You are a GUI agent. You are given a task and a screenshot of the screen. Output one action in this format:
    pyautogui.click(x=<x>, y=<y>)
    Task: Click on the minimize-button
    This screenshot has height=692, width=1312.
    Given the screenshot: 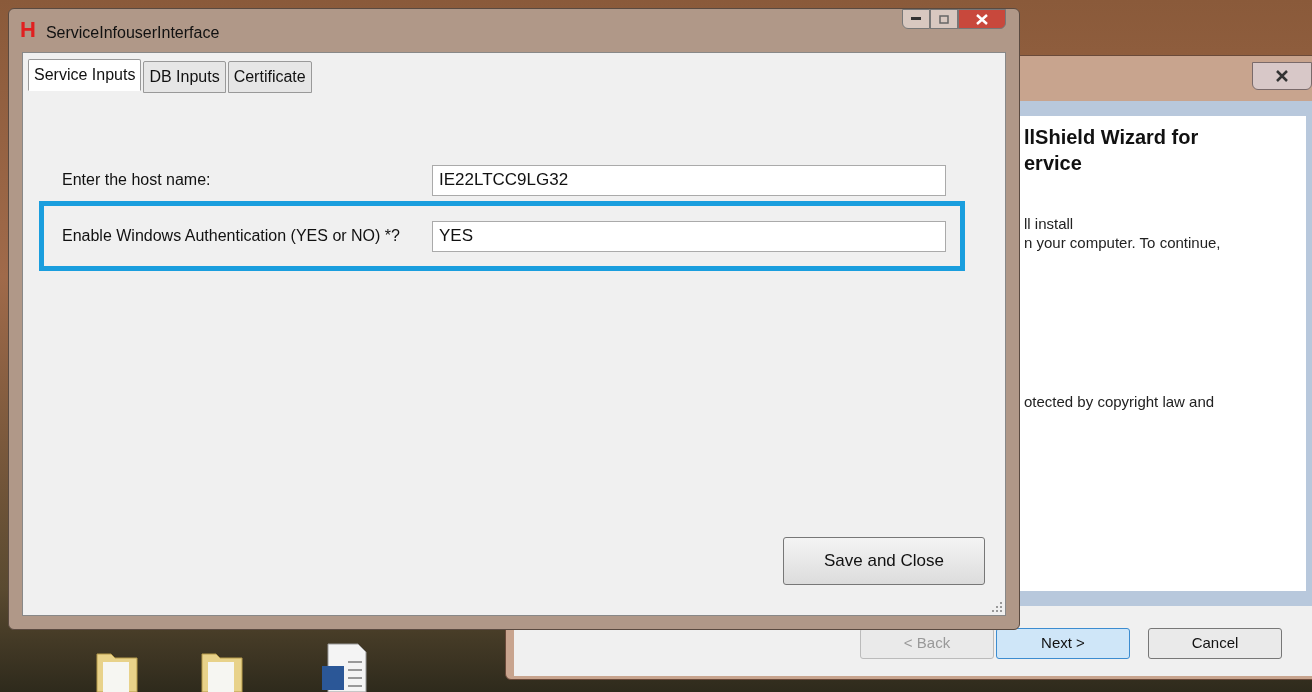 What is the action you would take?
    pyautogui.click(x=916, y=19)
    